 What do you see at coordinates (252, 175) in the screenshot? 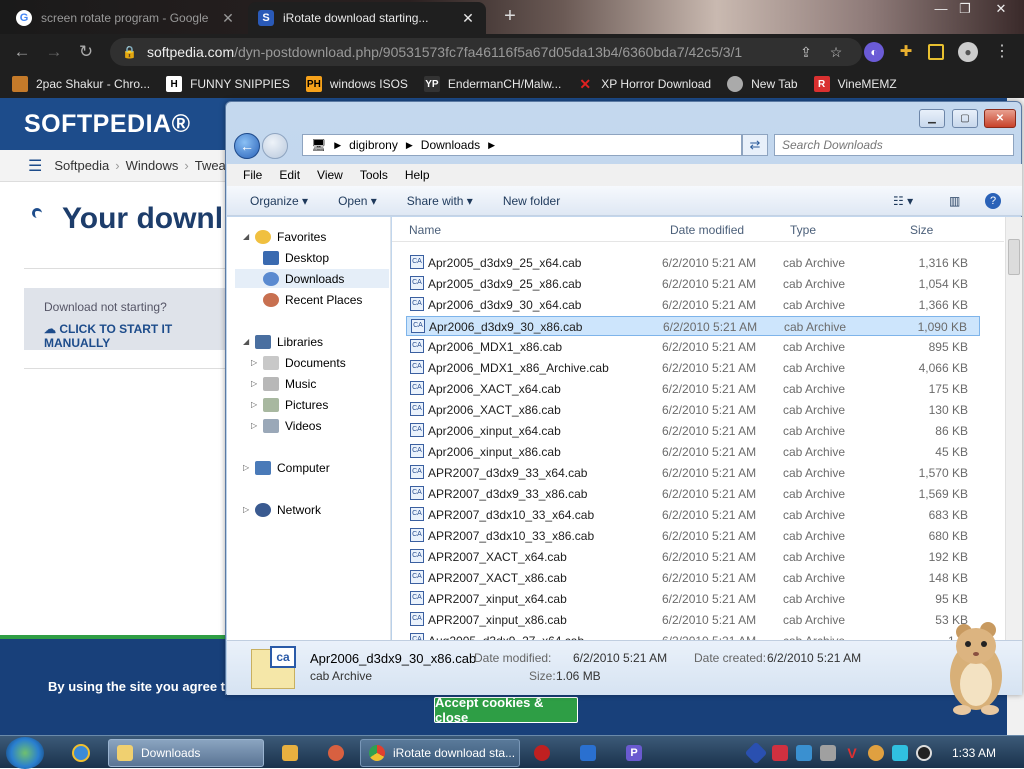
I see `menu-file: File` at bounding box center [252, 175].